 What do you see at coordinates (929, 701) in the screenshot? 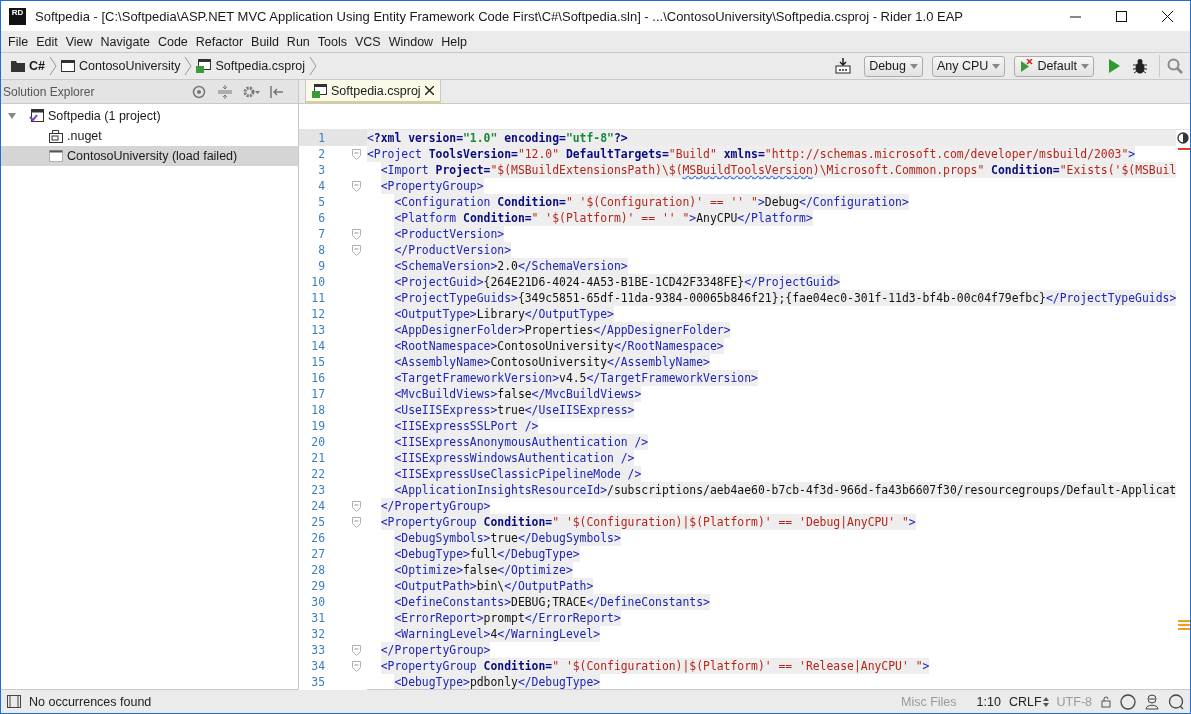
I see `file-type: Misc Files` at bounding box center [929, 701].